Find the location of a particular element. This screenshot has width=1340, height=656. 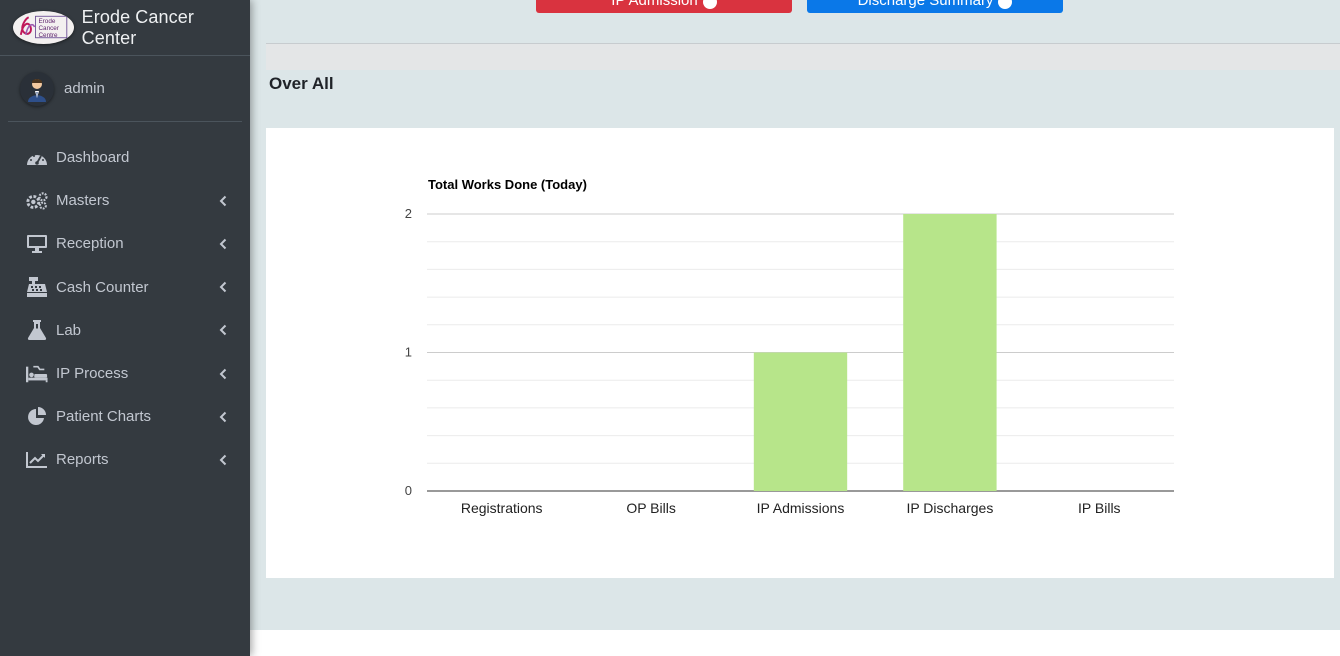

user-avatar-icon is located at coordinates (37, 88).